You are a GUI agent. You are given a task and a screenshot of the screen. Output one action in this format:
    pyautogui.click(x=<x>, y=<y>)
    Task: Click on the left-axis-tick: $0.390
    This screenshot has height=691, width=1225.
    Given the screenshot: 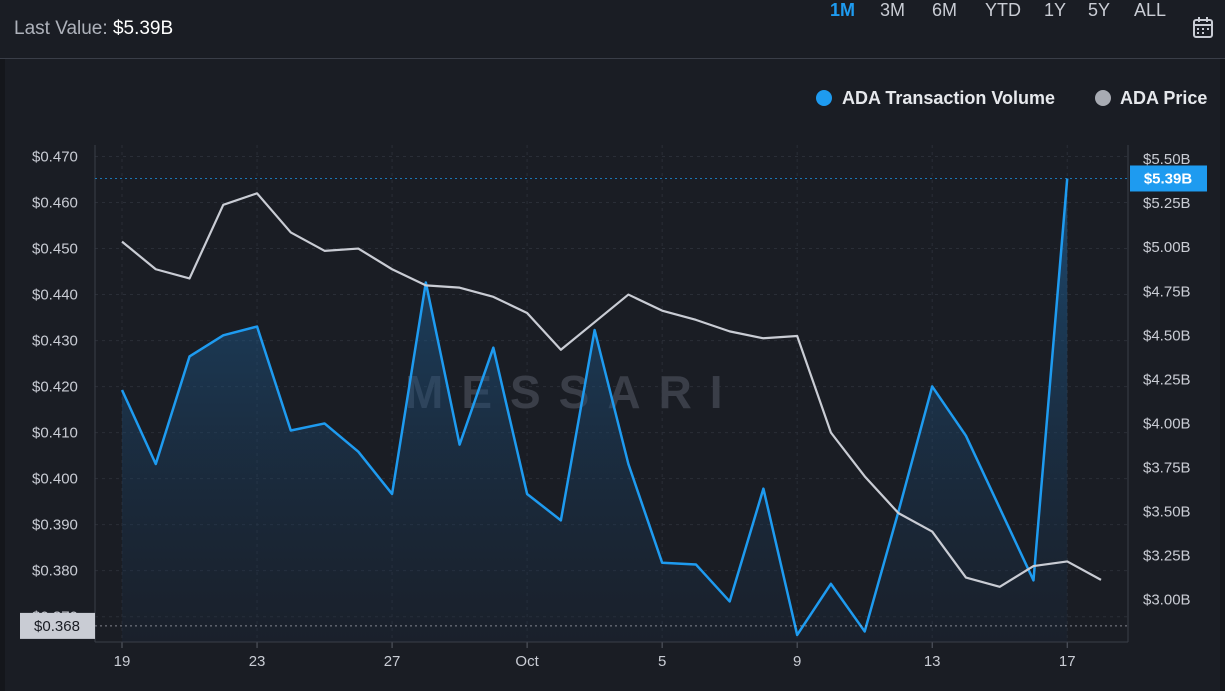 What is the action you would take?
    pyautogui.click(x=55, y=525)
    